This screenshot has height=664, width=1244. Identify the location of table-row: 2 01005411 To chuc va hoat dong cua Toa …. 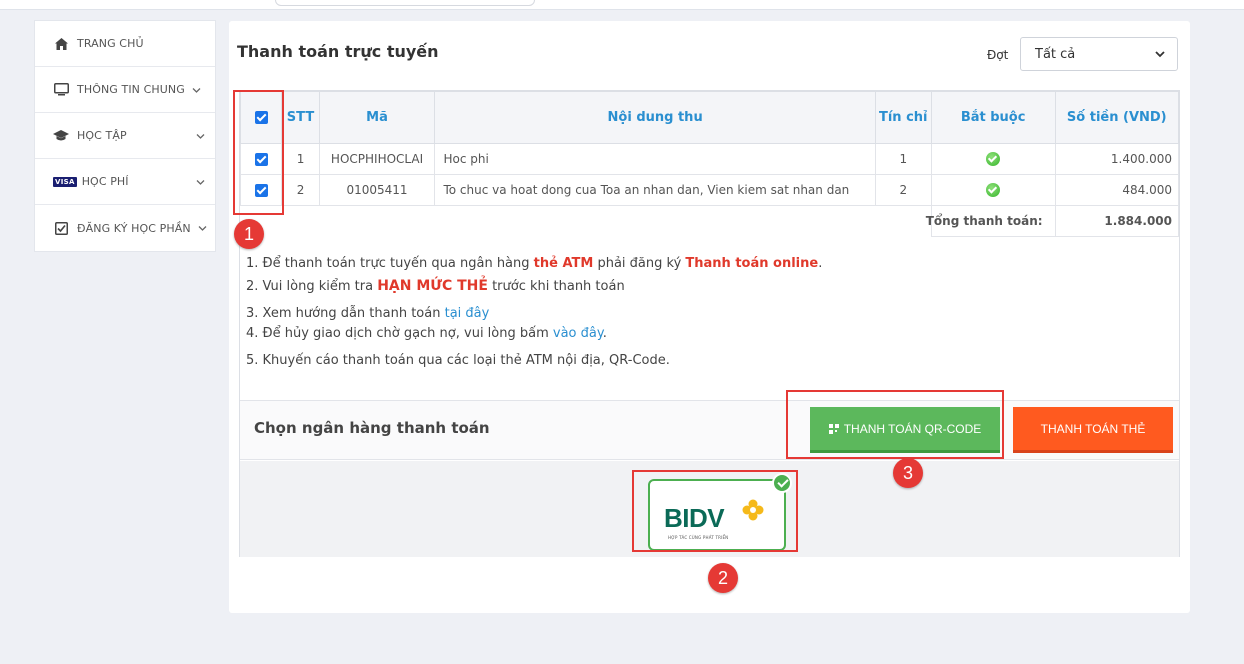
(709, 190).